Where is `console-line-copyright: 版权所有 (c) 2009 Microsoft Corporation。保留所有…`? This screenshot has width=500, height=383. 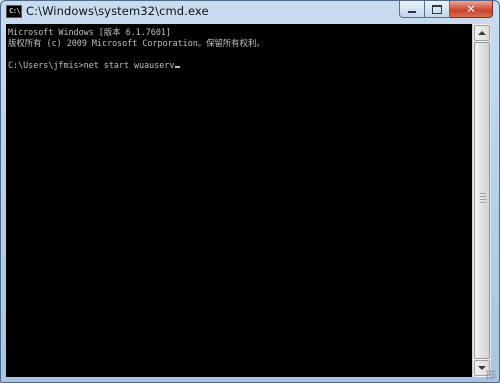 console-line-copyright: 版权所有 (c) 2009 Microsoft Corporation。保留所有… is located at coordinates (136, 43).